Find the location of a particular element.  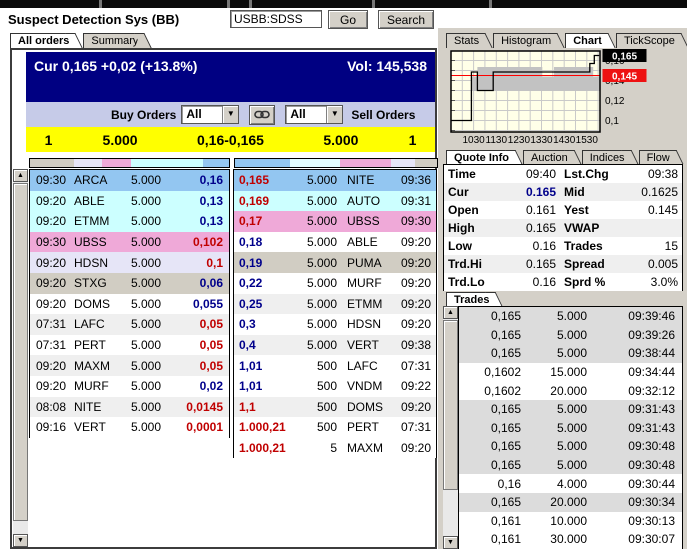

svg-text: 1530 is located at coordinates (587, 140).